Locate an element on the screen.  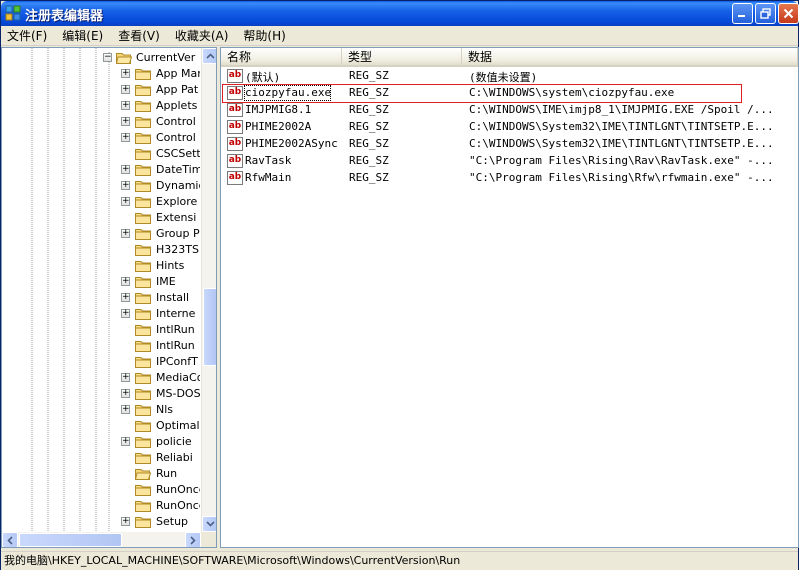
close-button is located at coordinates (788, 13).